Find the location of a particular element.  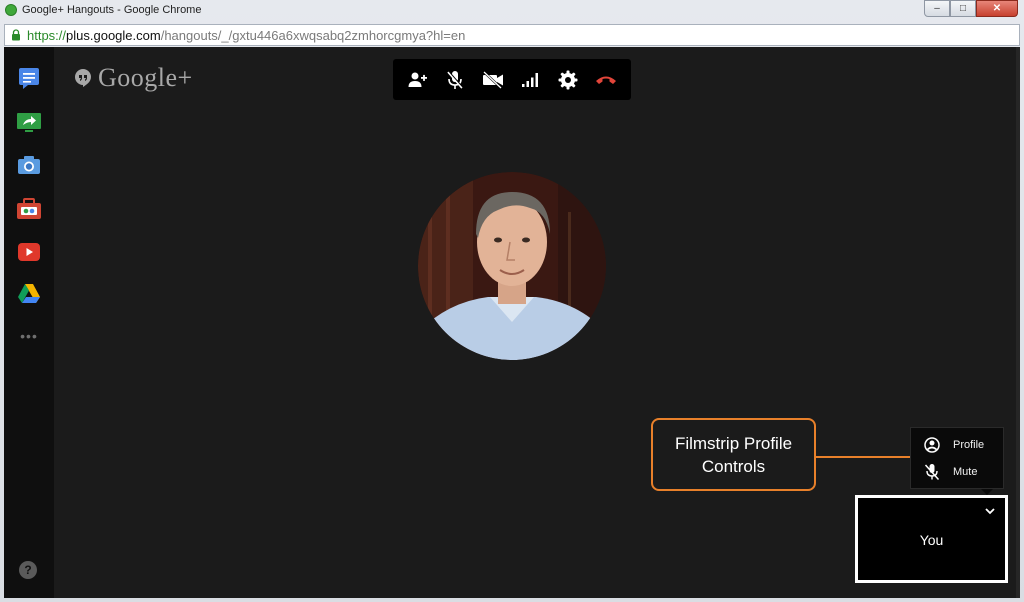

invite-people-icon is located at coordinates (417, 79).